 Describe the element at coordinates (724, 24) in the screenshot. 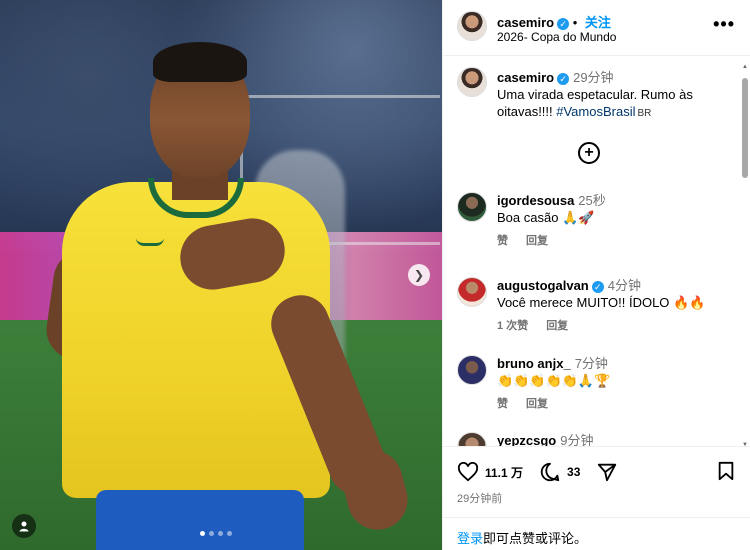

I see `more-options-icon: •••` at that location.